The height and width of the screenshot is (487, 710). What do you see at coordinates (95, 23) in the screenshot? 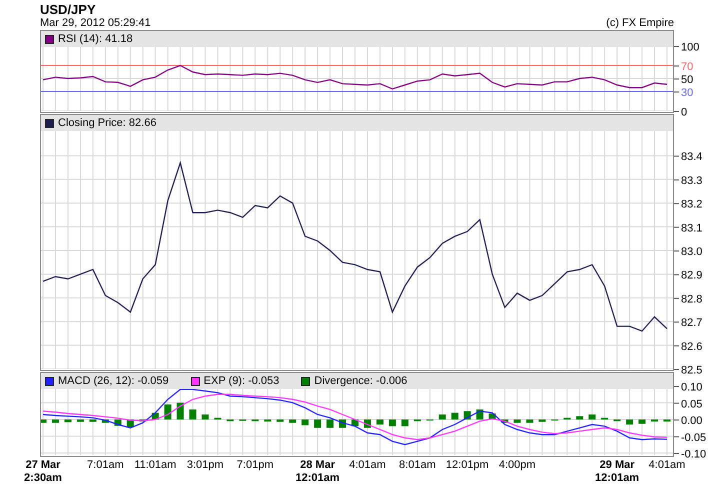
I see `timestamp: Mar 29, 2012 05:29:41` at bounding box center [95, 23].